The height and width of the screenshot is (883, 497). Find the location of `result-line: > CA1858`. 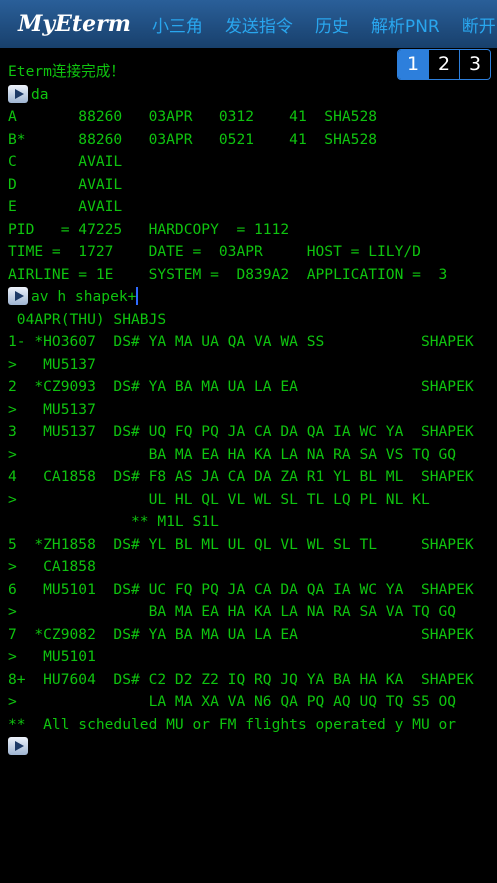

result-line: > CA1858 is located at coordinates (52, 566).